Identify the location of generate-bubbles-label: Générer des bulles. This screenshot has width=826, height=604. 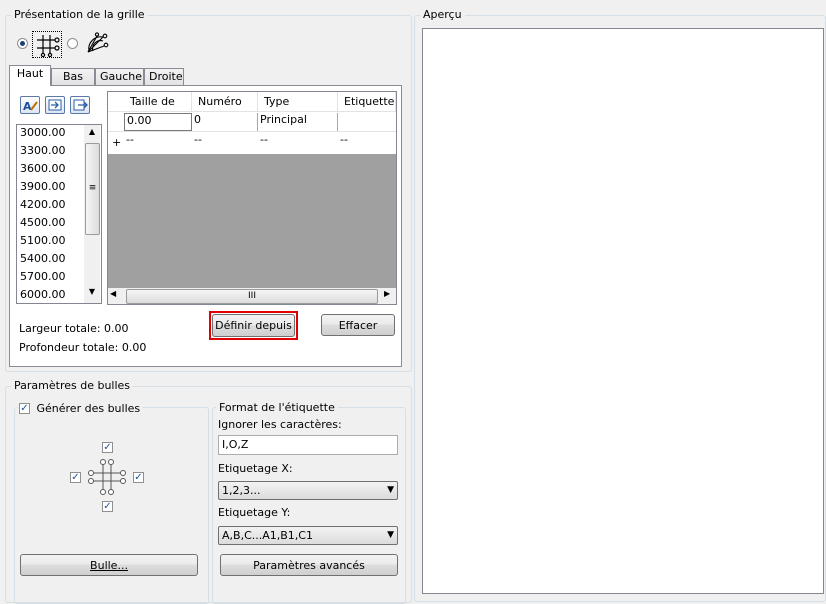
(89, 408).